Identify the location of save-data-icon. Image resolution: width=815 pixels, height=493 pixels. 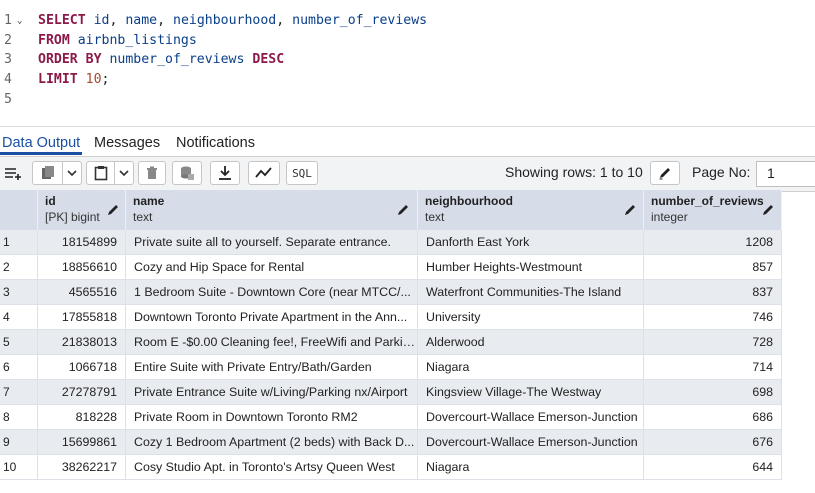
(187, 173).